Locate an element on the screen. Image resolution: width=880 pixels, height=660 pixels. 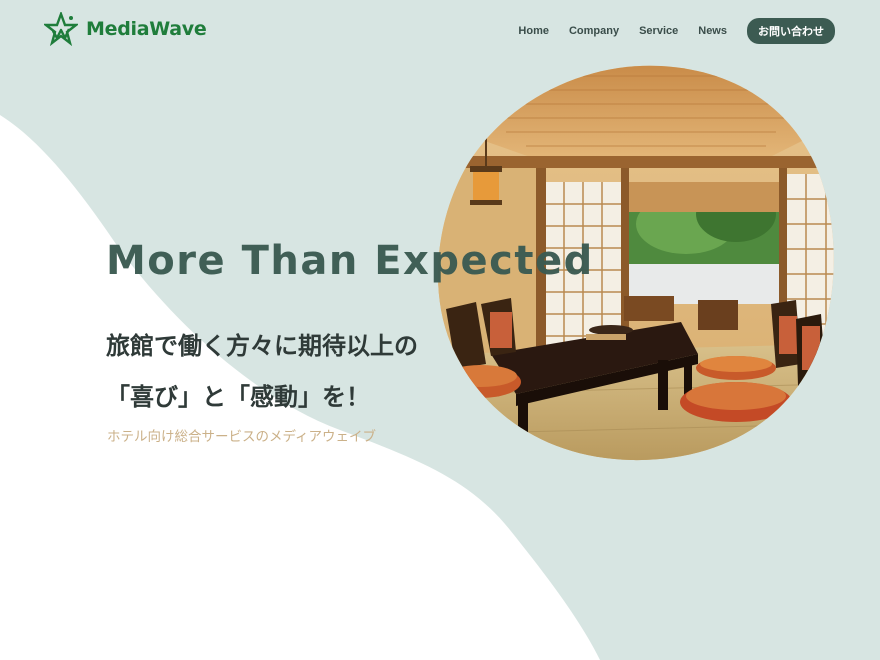
hero-title: More Than Expected is located at coordinates (350, 261).